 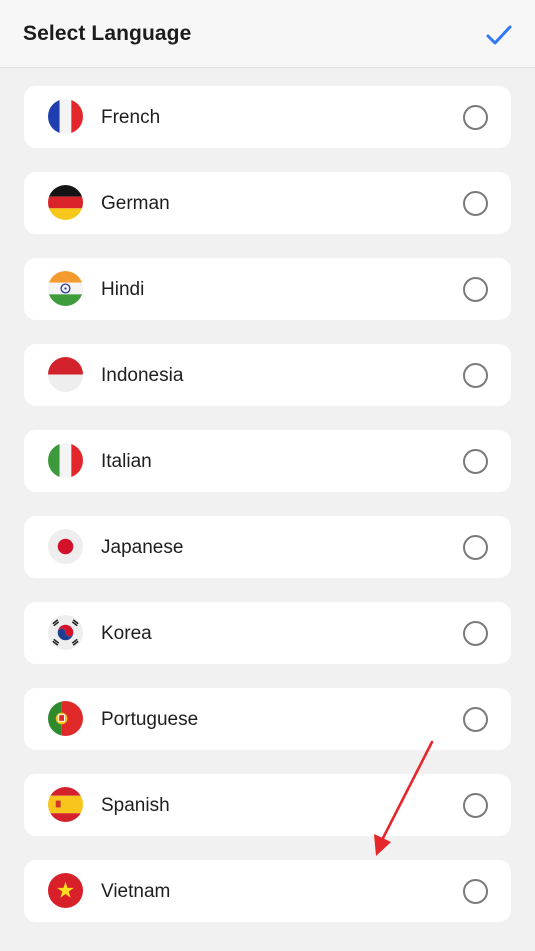 What do you see at coordinates (267, 203) in the screenshot?
I see `language-item-german: German` at bounding box center [267, 203].